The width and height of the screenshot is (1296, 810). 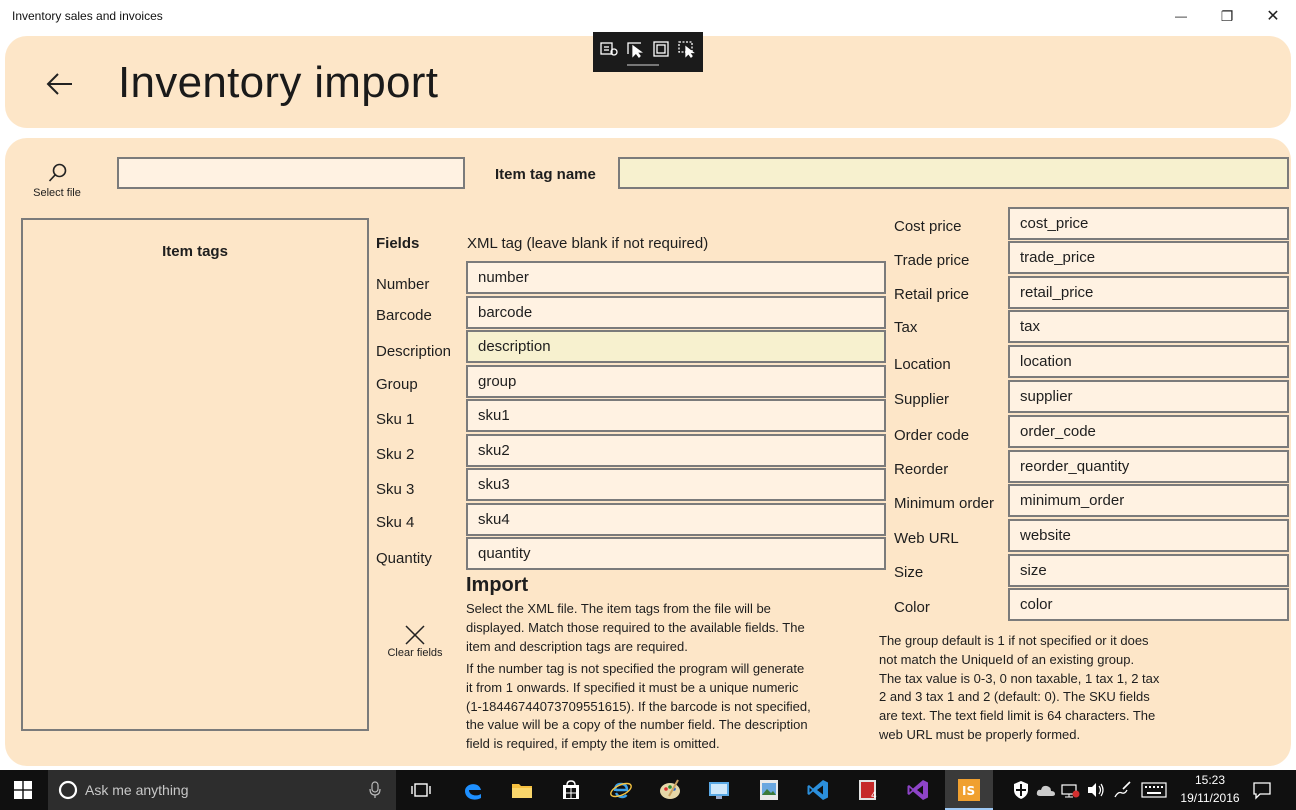 I want to click on back-button, so click(x=60, y=84).